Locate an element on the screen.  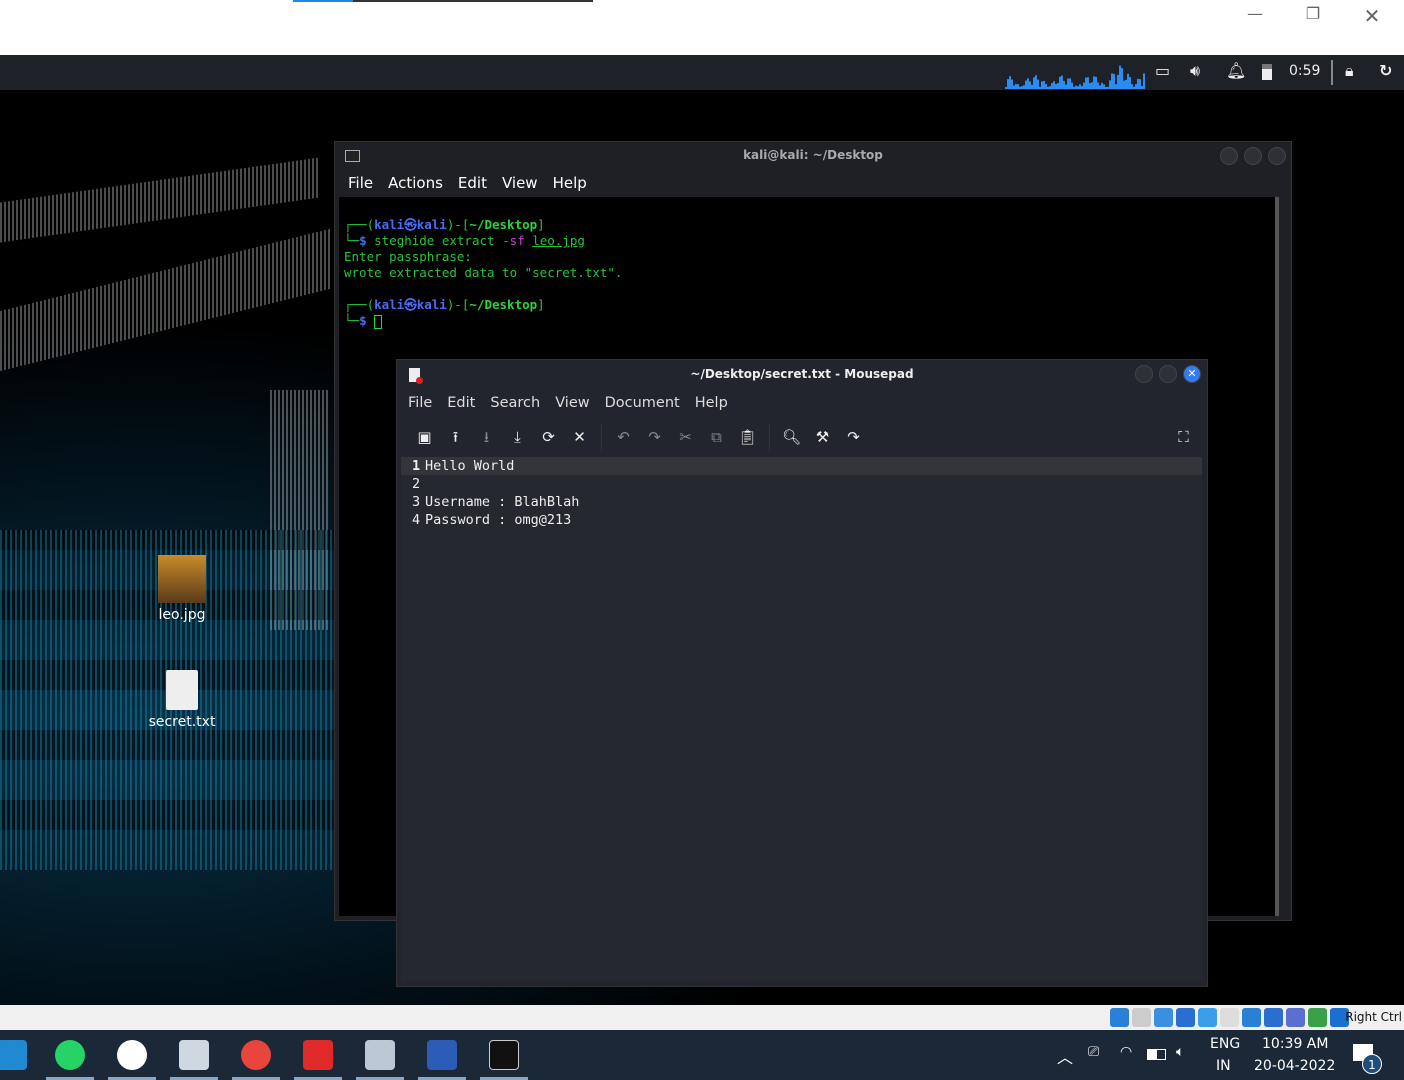
wifi-icon: ◠ is located at coordinates (1126, 1052).